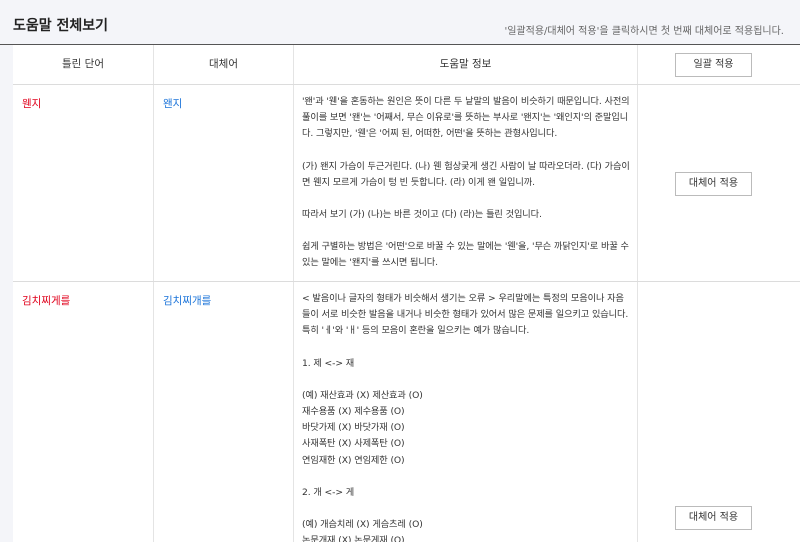  I want to click on help-line: 연임재한 (X) 연임제한 (O), so click(353, 460).